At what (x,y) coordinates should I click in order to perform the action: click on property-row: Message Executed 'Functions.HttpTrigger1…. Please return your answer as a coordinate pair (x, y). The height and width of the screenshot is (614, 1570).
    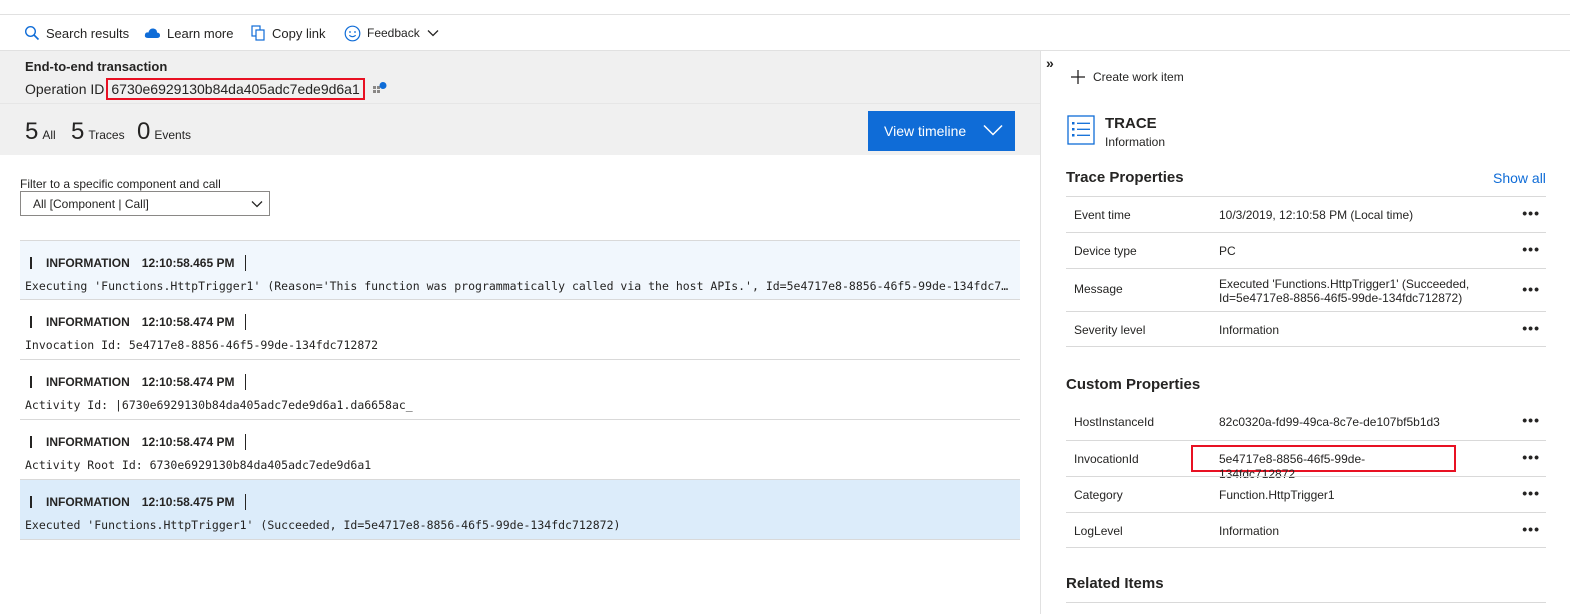
    Looking at the image, I should click on (1306, 289).